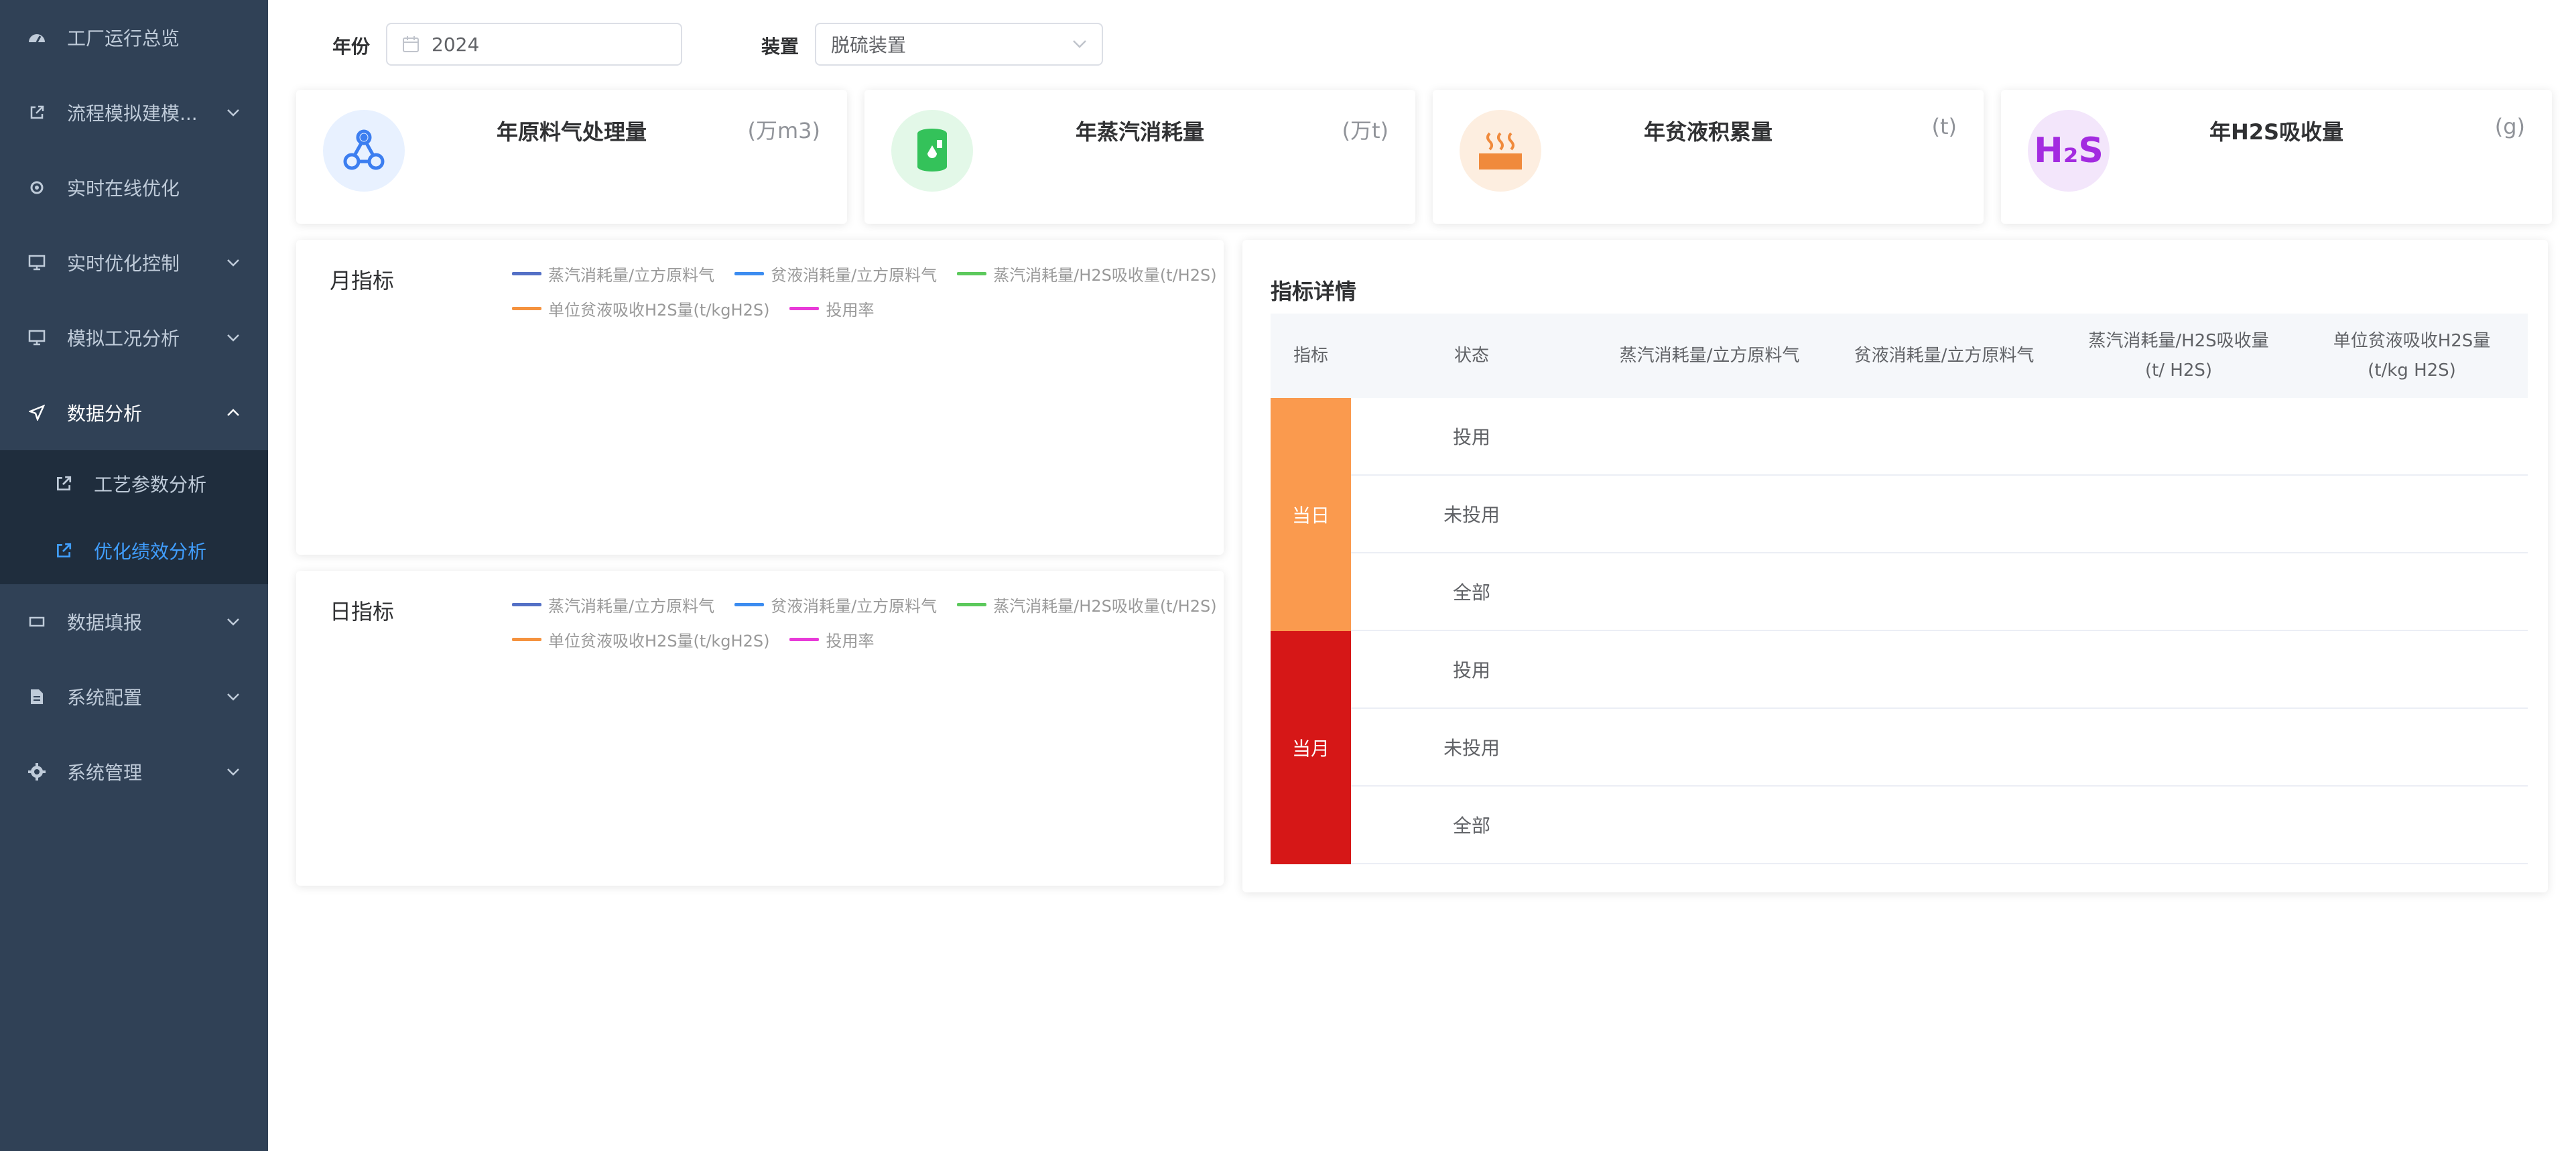 The height and width of the screenshot is (1151, 2576). Describe the element at coordinates (783, 130) in the screenshot. I see `card-unit: (万m3)` at that location.